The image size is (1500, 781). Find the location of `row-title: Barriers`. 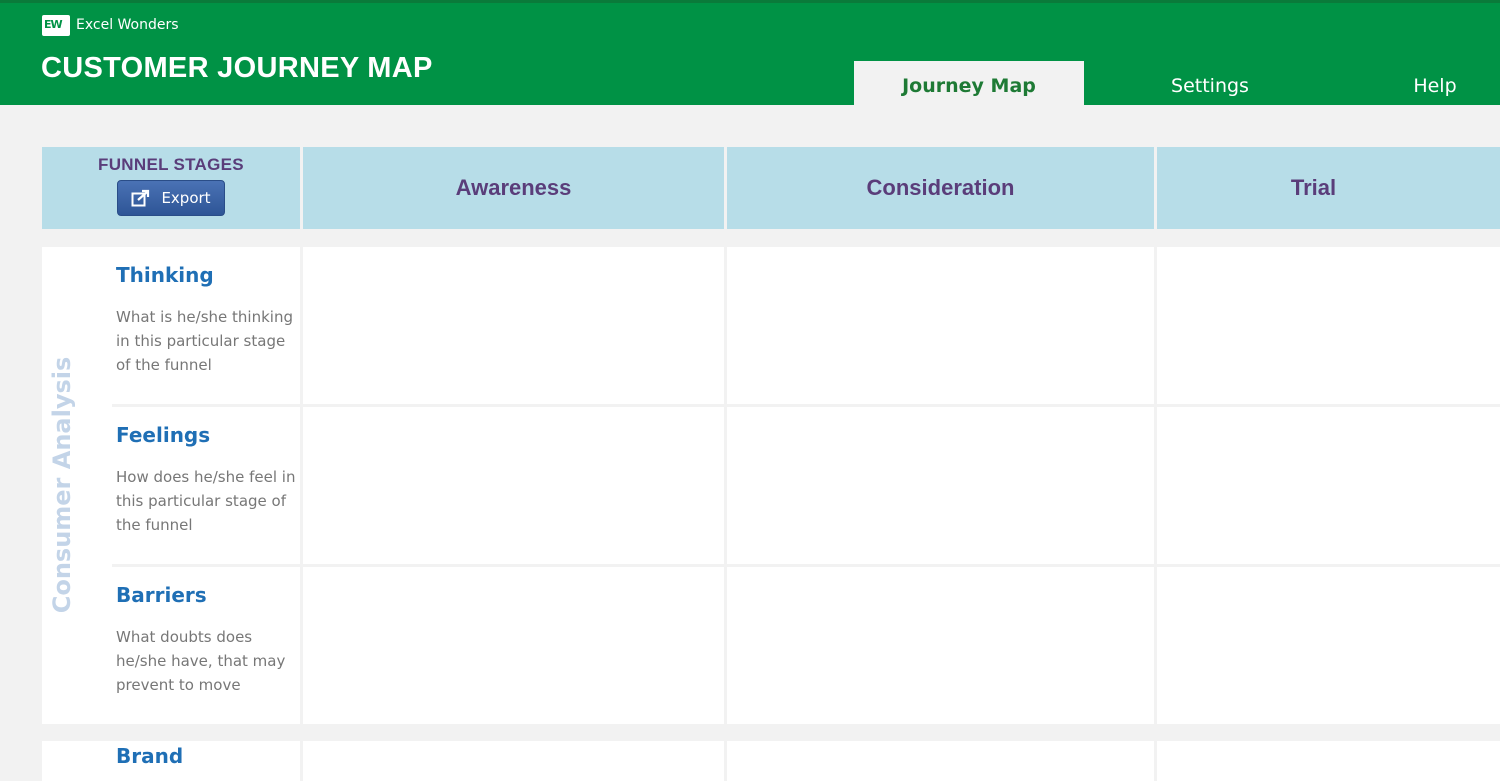

row-title: Barriers is located at coordinates (161, 595).